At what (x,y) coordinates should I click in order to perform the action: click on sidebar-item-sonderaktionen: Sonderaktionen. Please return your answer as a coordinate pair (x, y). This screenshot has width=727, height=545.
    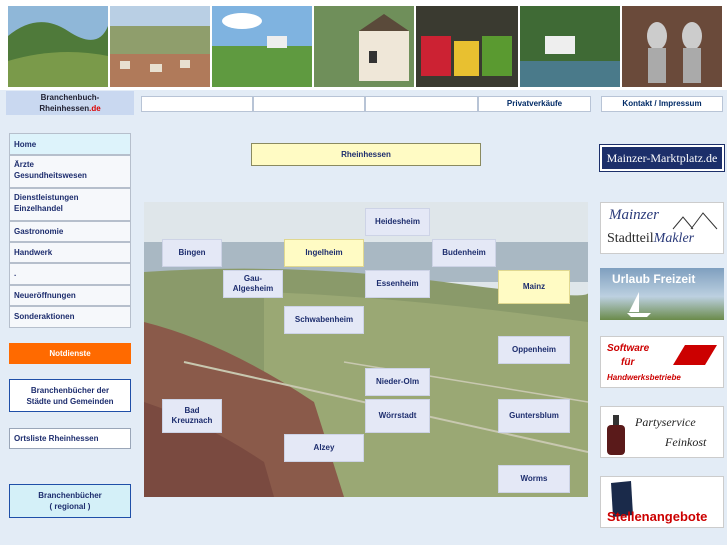
    Looking at the image, I should click on (70, 317).